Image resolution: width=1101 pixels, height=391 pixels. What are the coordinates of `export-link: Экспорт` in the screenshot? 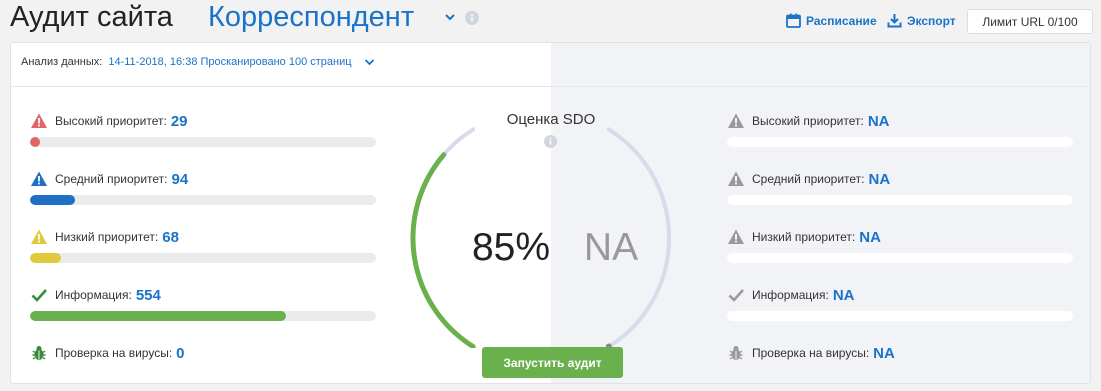 It's located at (921, 20).